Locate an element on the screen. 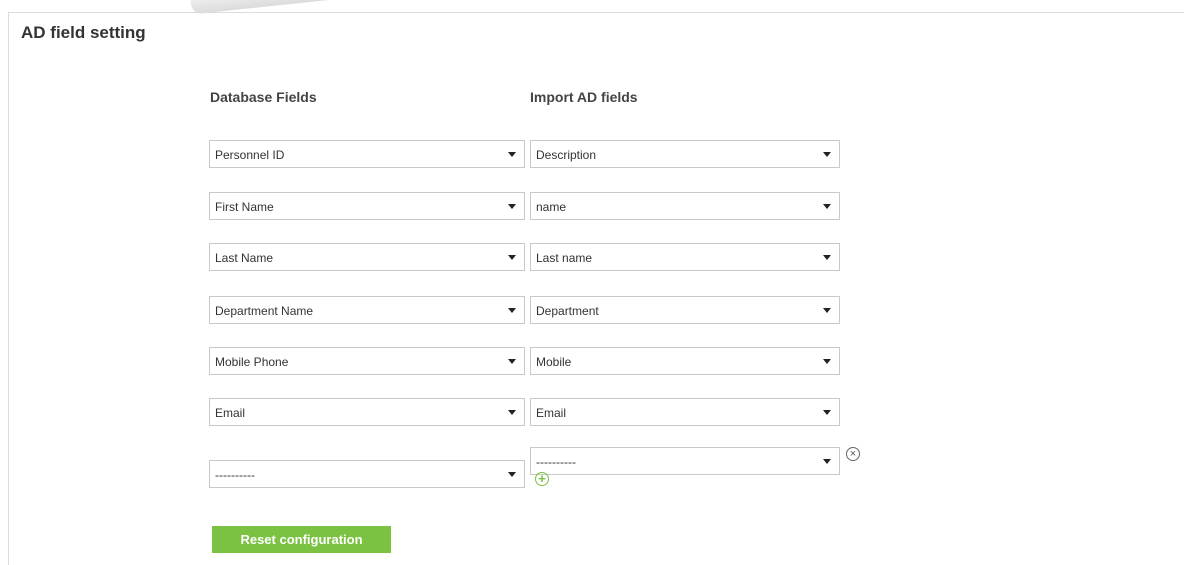  select-value: First Name is located at coordinates (244, 207).